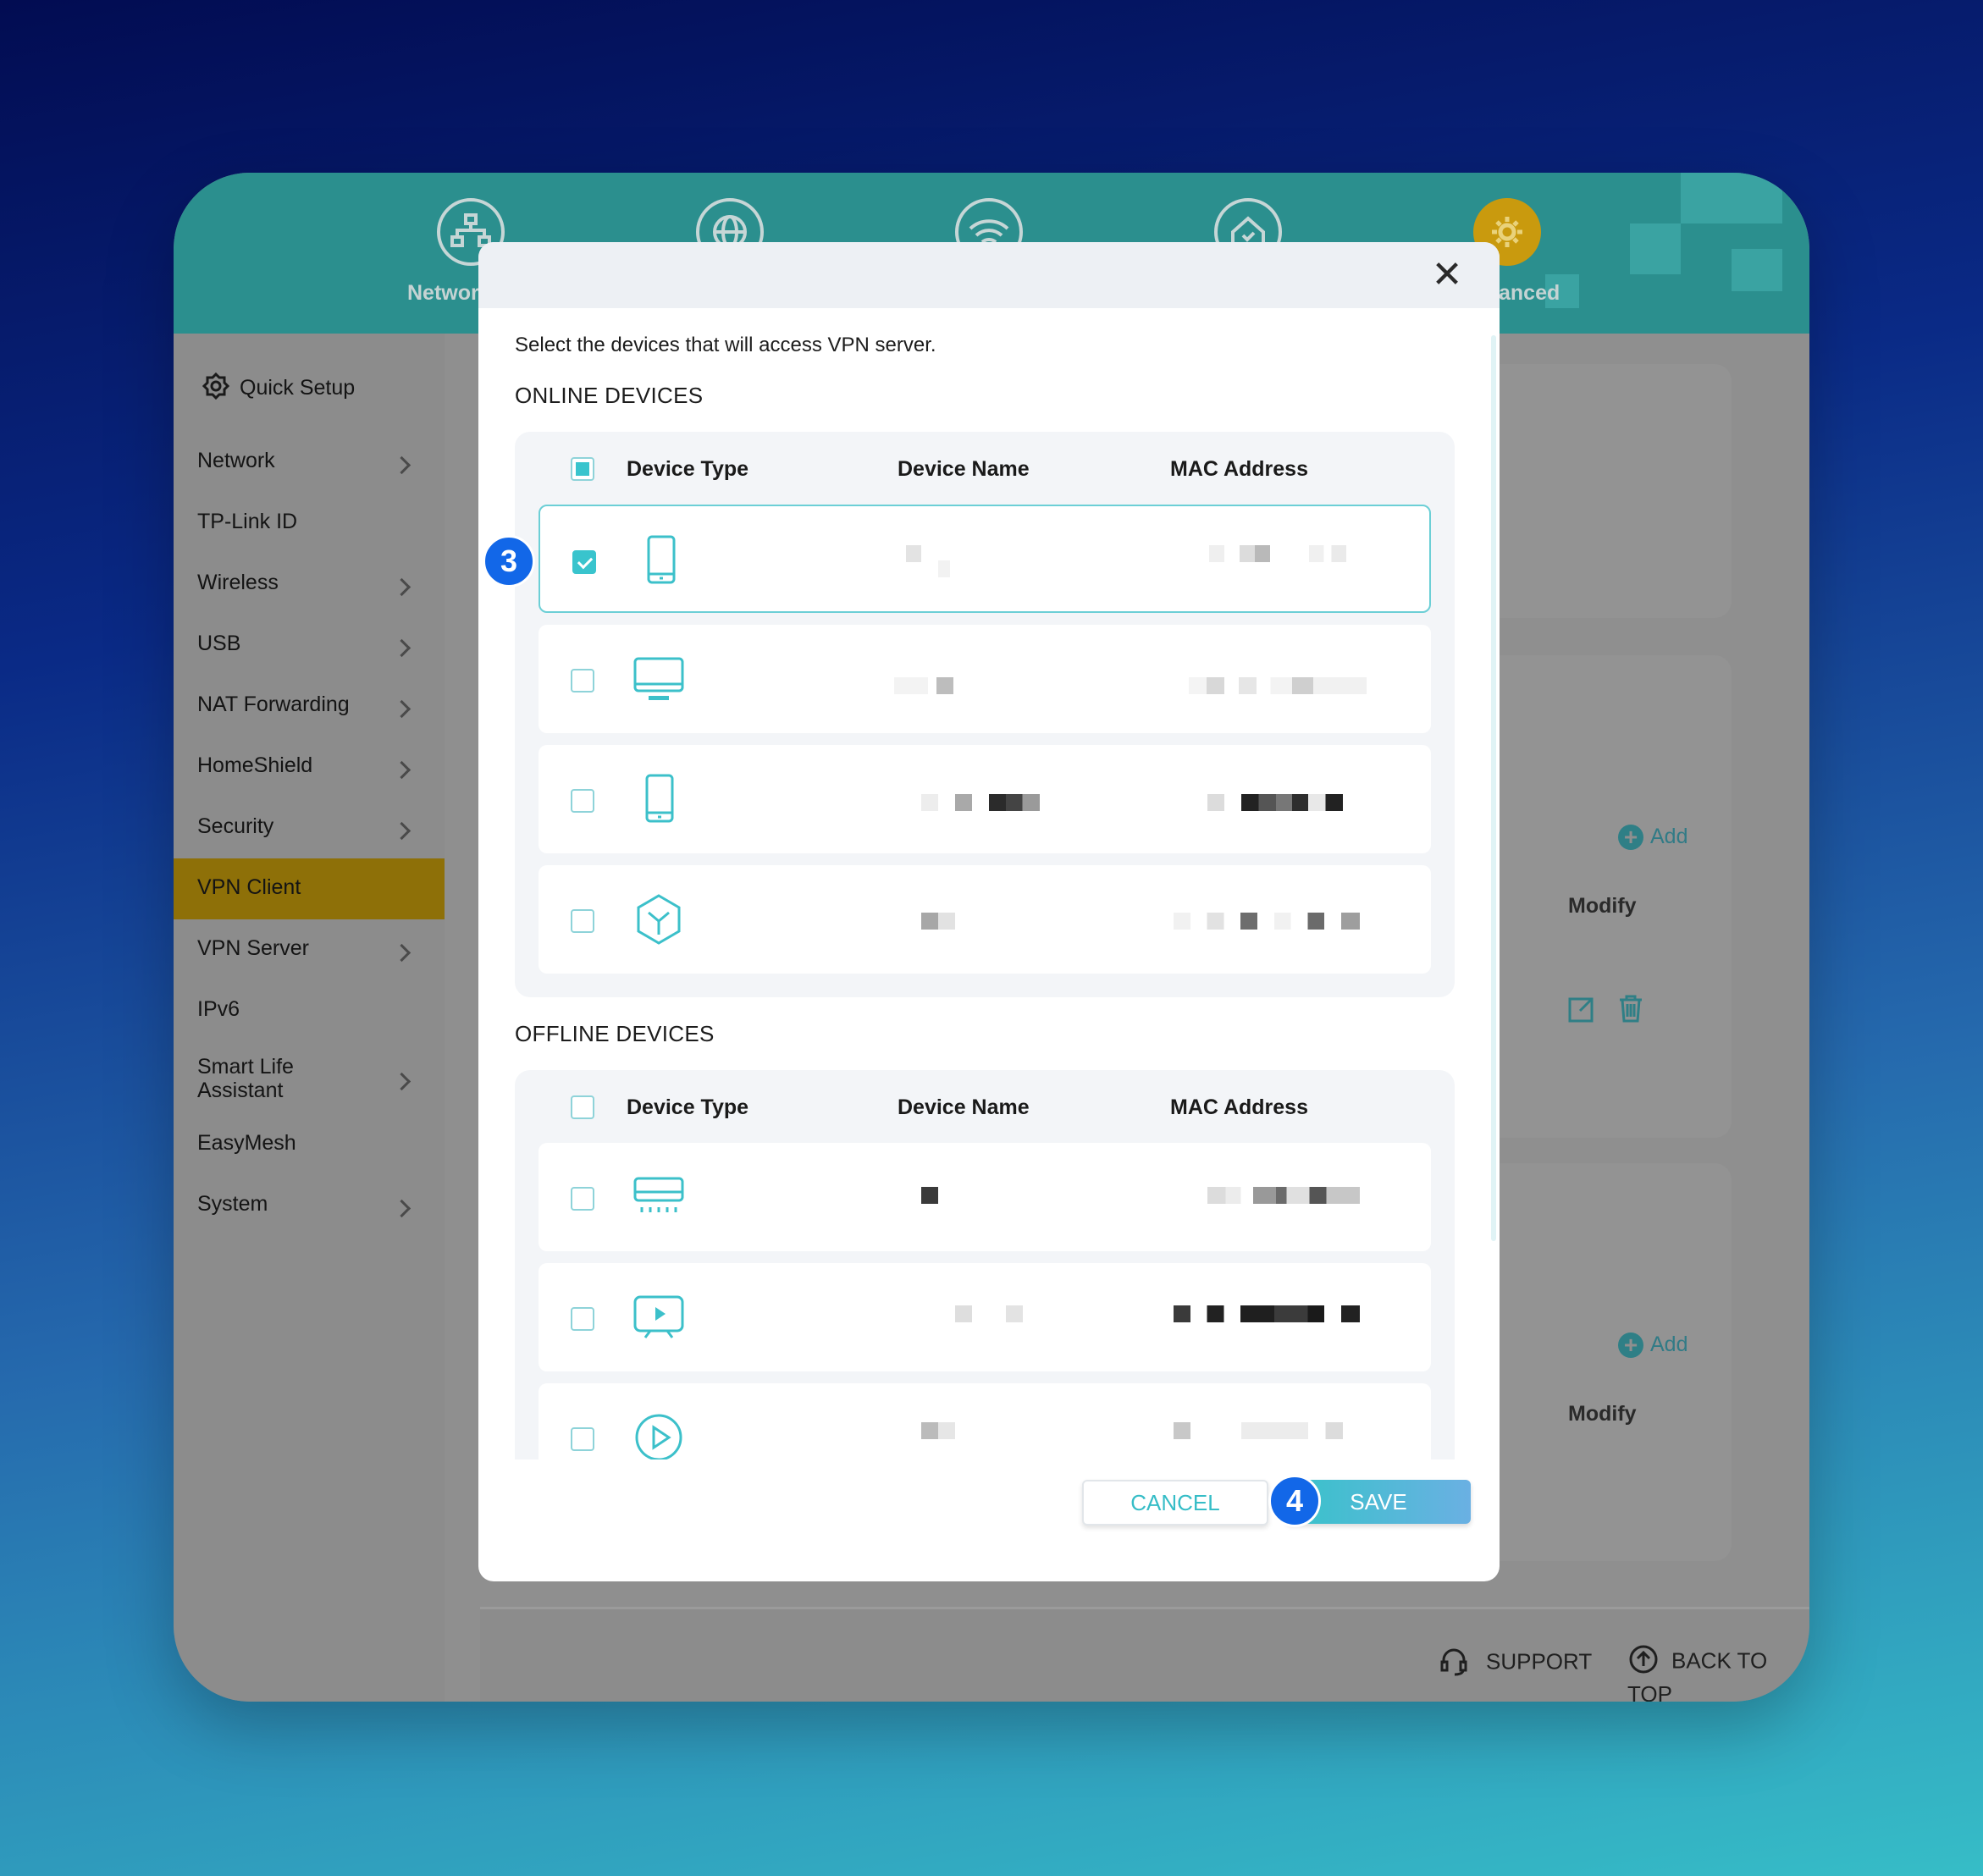 Image resolution: width=1983 pixels, height=1876 pixels. Describe the element at coordinates (658, 1194) in the screenshot. I see `air-conditioner-icon` at that location.